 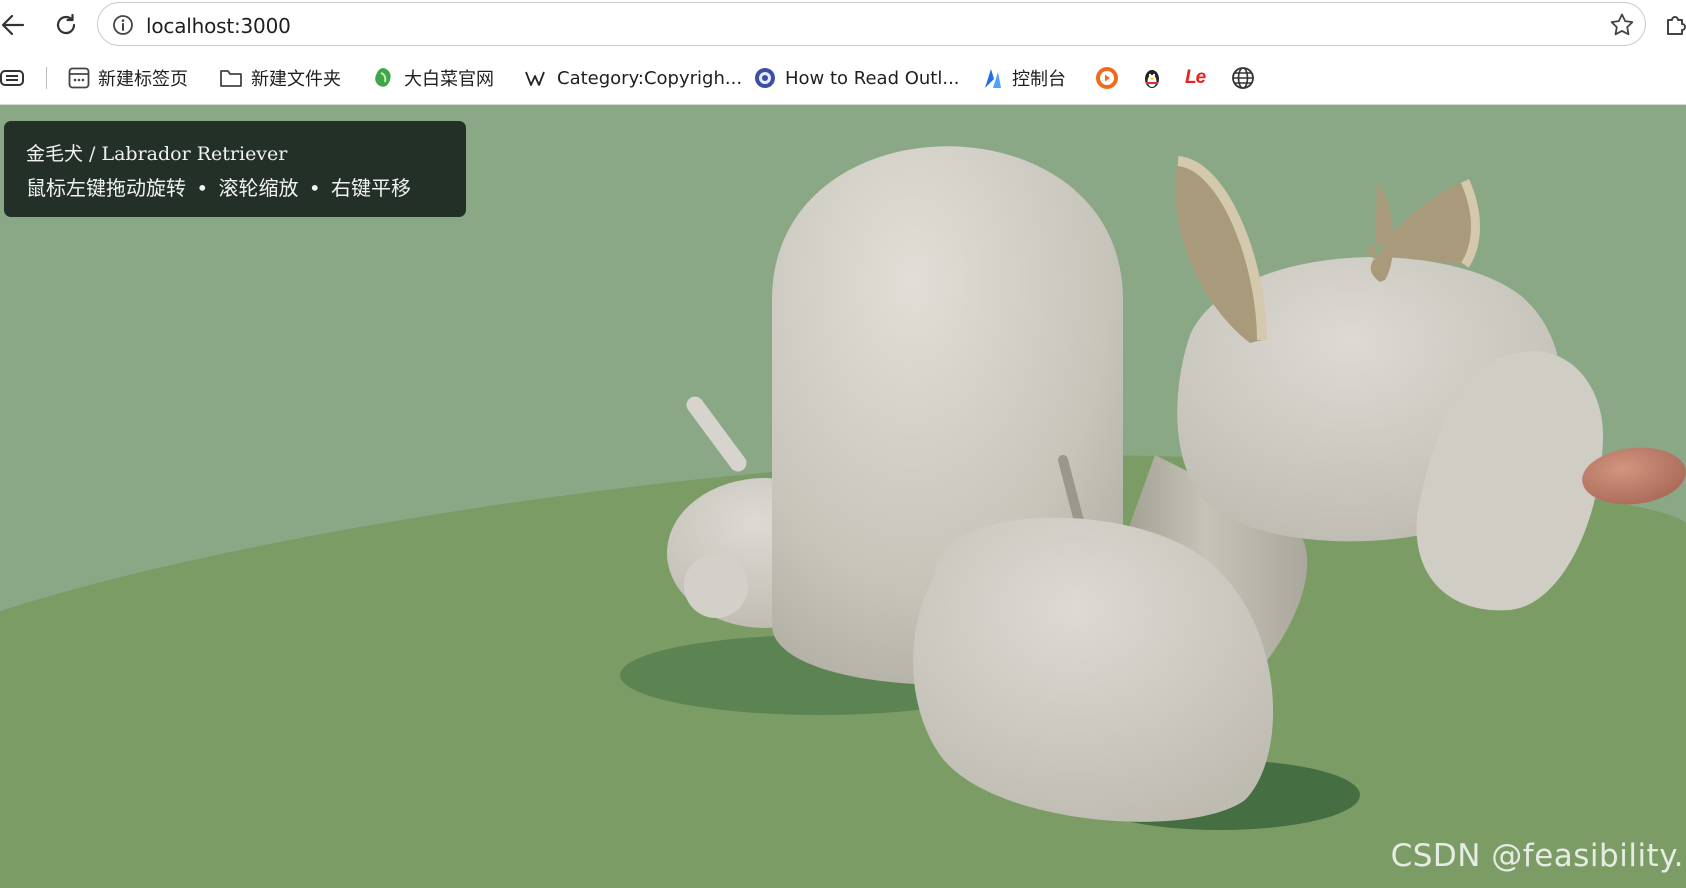 I want to click on reload-icon, so click(x=66, y=24).